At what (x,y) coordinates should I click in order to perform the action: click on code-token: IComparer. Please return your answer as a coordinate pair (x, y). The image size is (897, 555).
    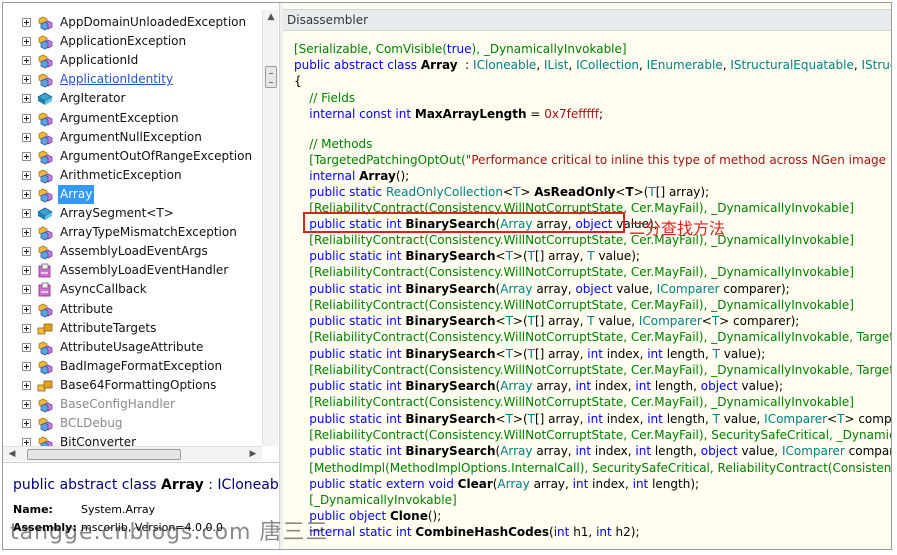
    Looking at the image, I should click on (688, 289).